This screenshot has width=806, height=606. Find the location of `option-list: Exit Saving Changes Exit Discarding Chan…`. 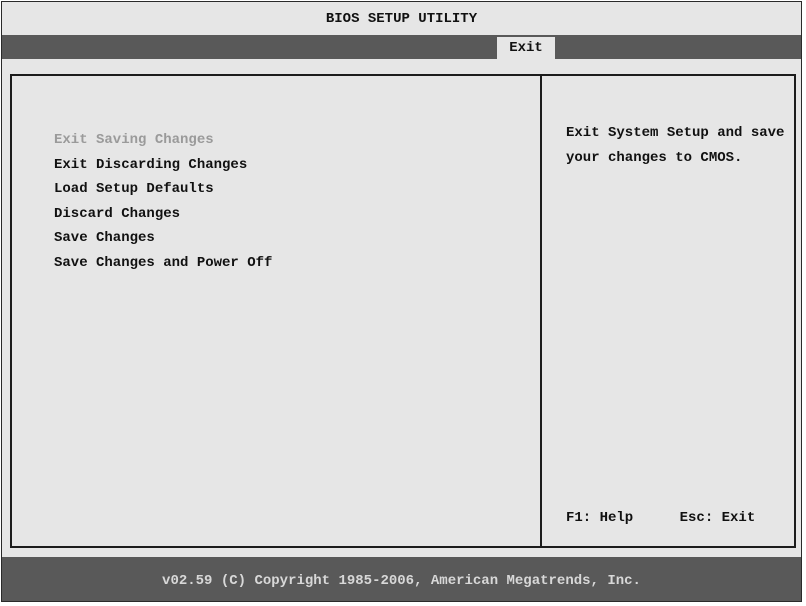

option-list: Exit Saving Changes Exit Discarding Chan… is located at coordinates (163, 201).